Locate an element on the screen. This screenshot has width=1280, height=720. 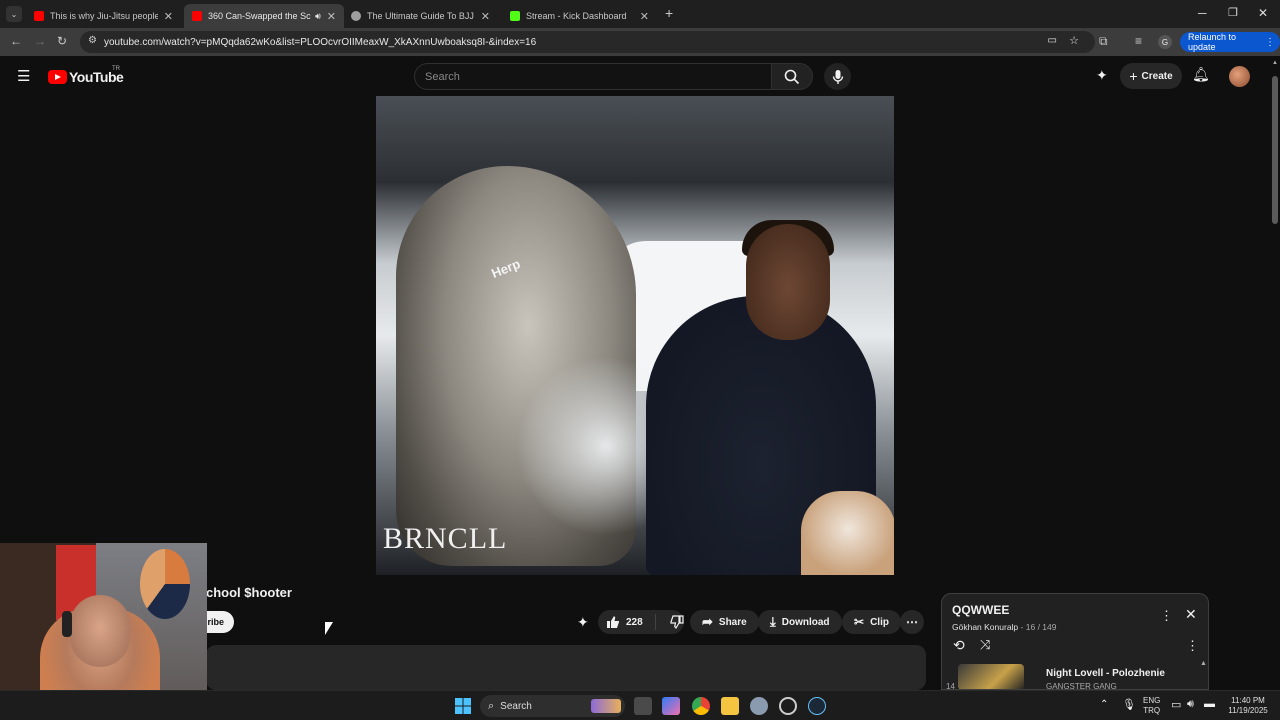
playlist-owner: Gökhan Konuralp is located at coordinates (985, 627).